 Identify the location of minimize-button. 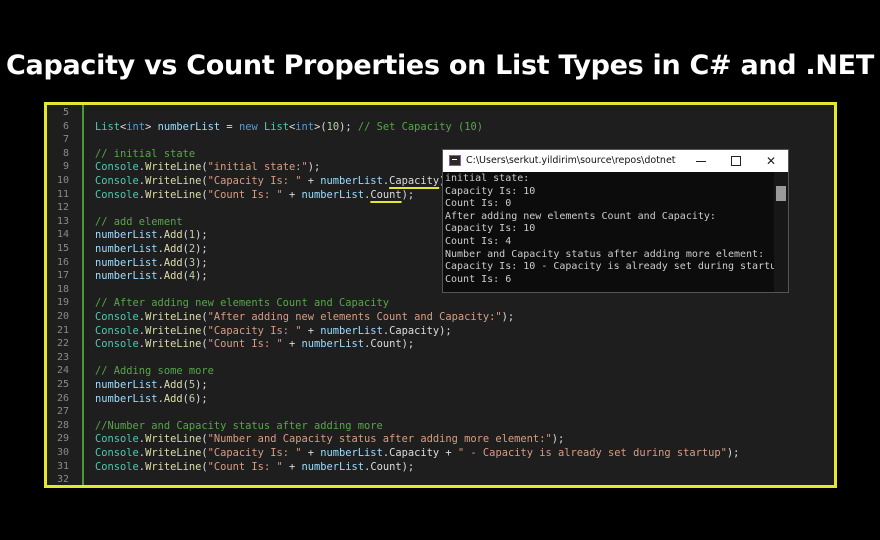
(701, 161).